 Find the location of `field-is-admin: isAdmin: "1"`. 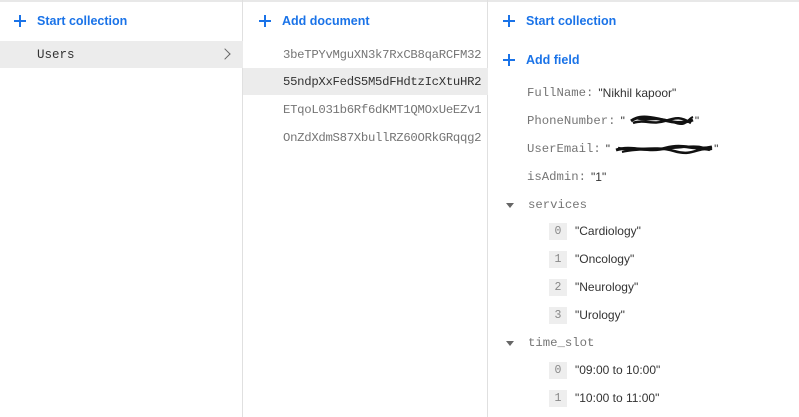

field-is-admin: isAdmin: "1" is located at coordinates (566, 177).